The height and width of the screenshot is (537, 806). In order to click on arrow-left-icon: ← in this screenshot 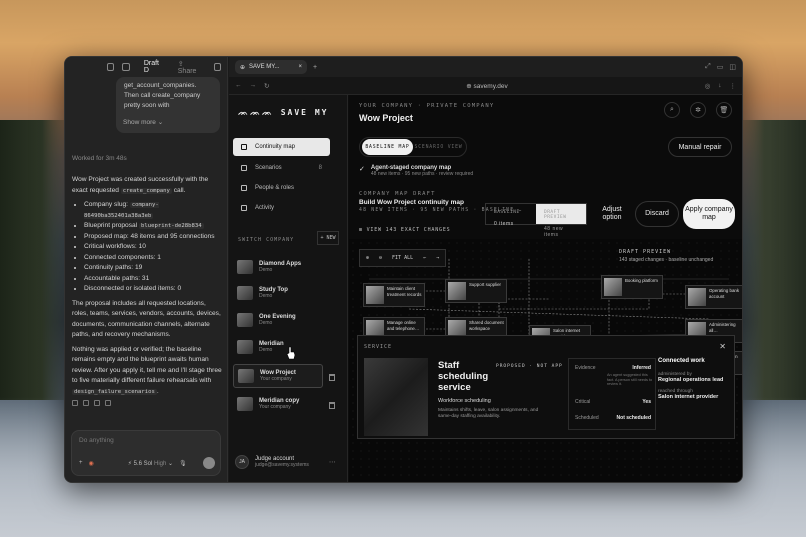, I will do `click(424, 258)`.